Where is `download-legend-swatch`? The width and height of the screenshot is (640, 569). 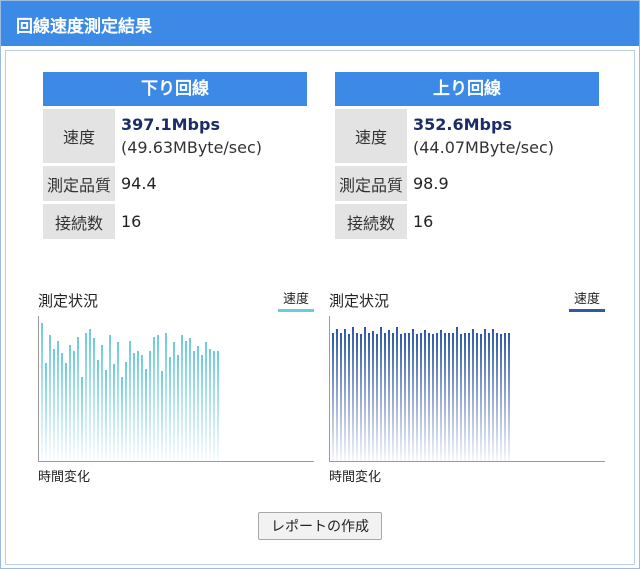
download-legend-swatch is located at coordinates (296, 310).